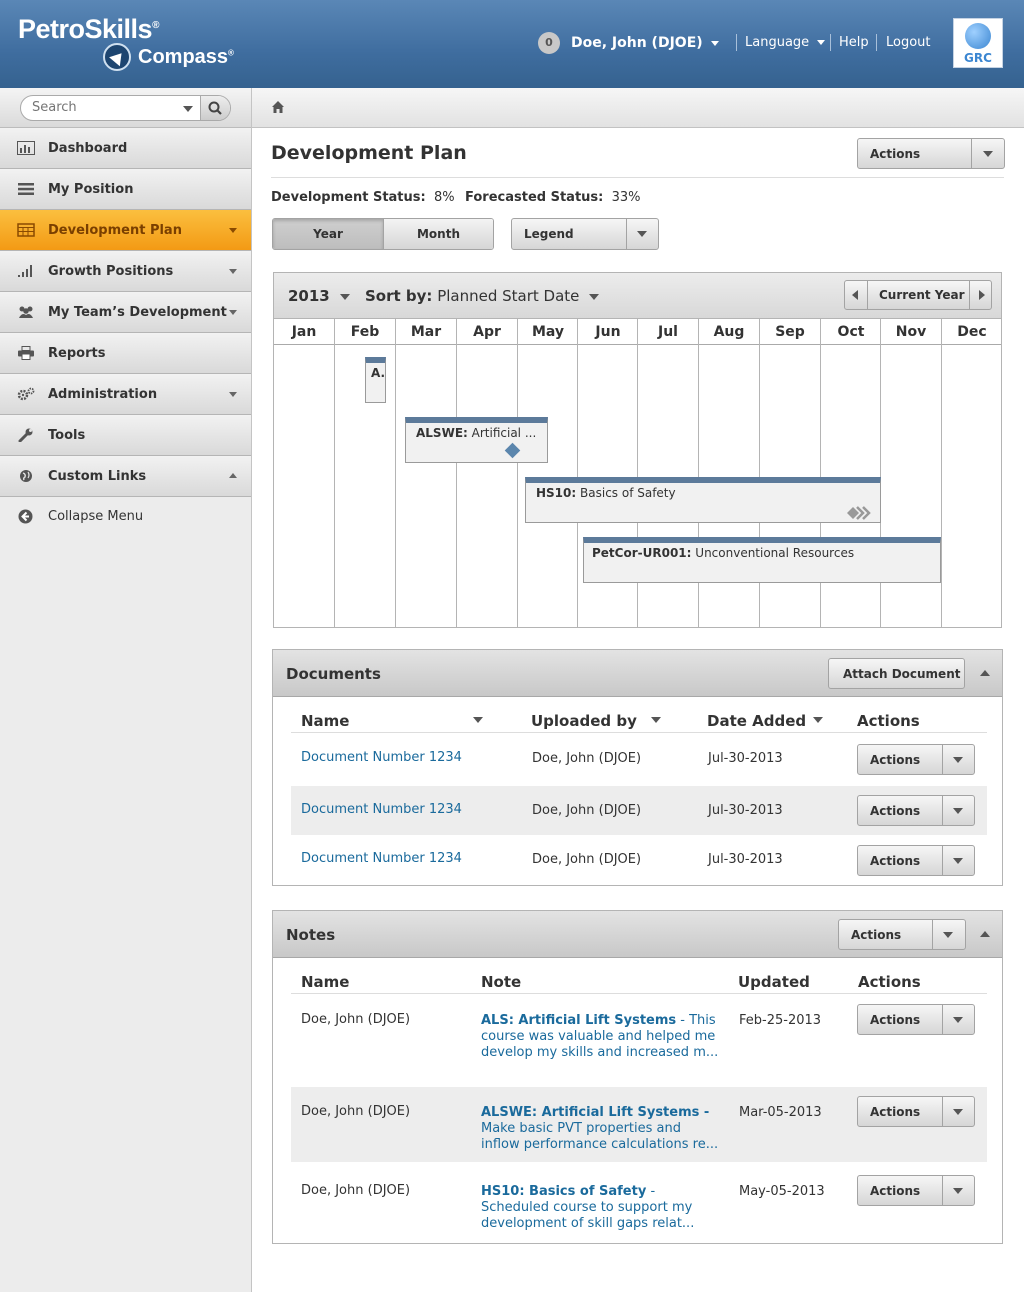 The width and height of the screenshot is (1024, 1292). Describe the element at coordinates (125, 435) in the screenshot. I see `sidebar-item-tools: Tools` at that location.